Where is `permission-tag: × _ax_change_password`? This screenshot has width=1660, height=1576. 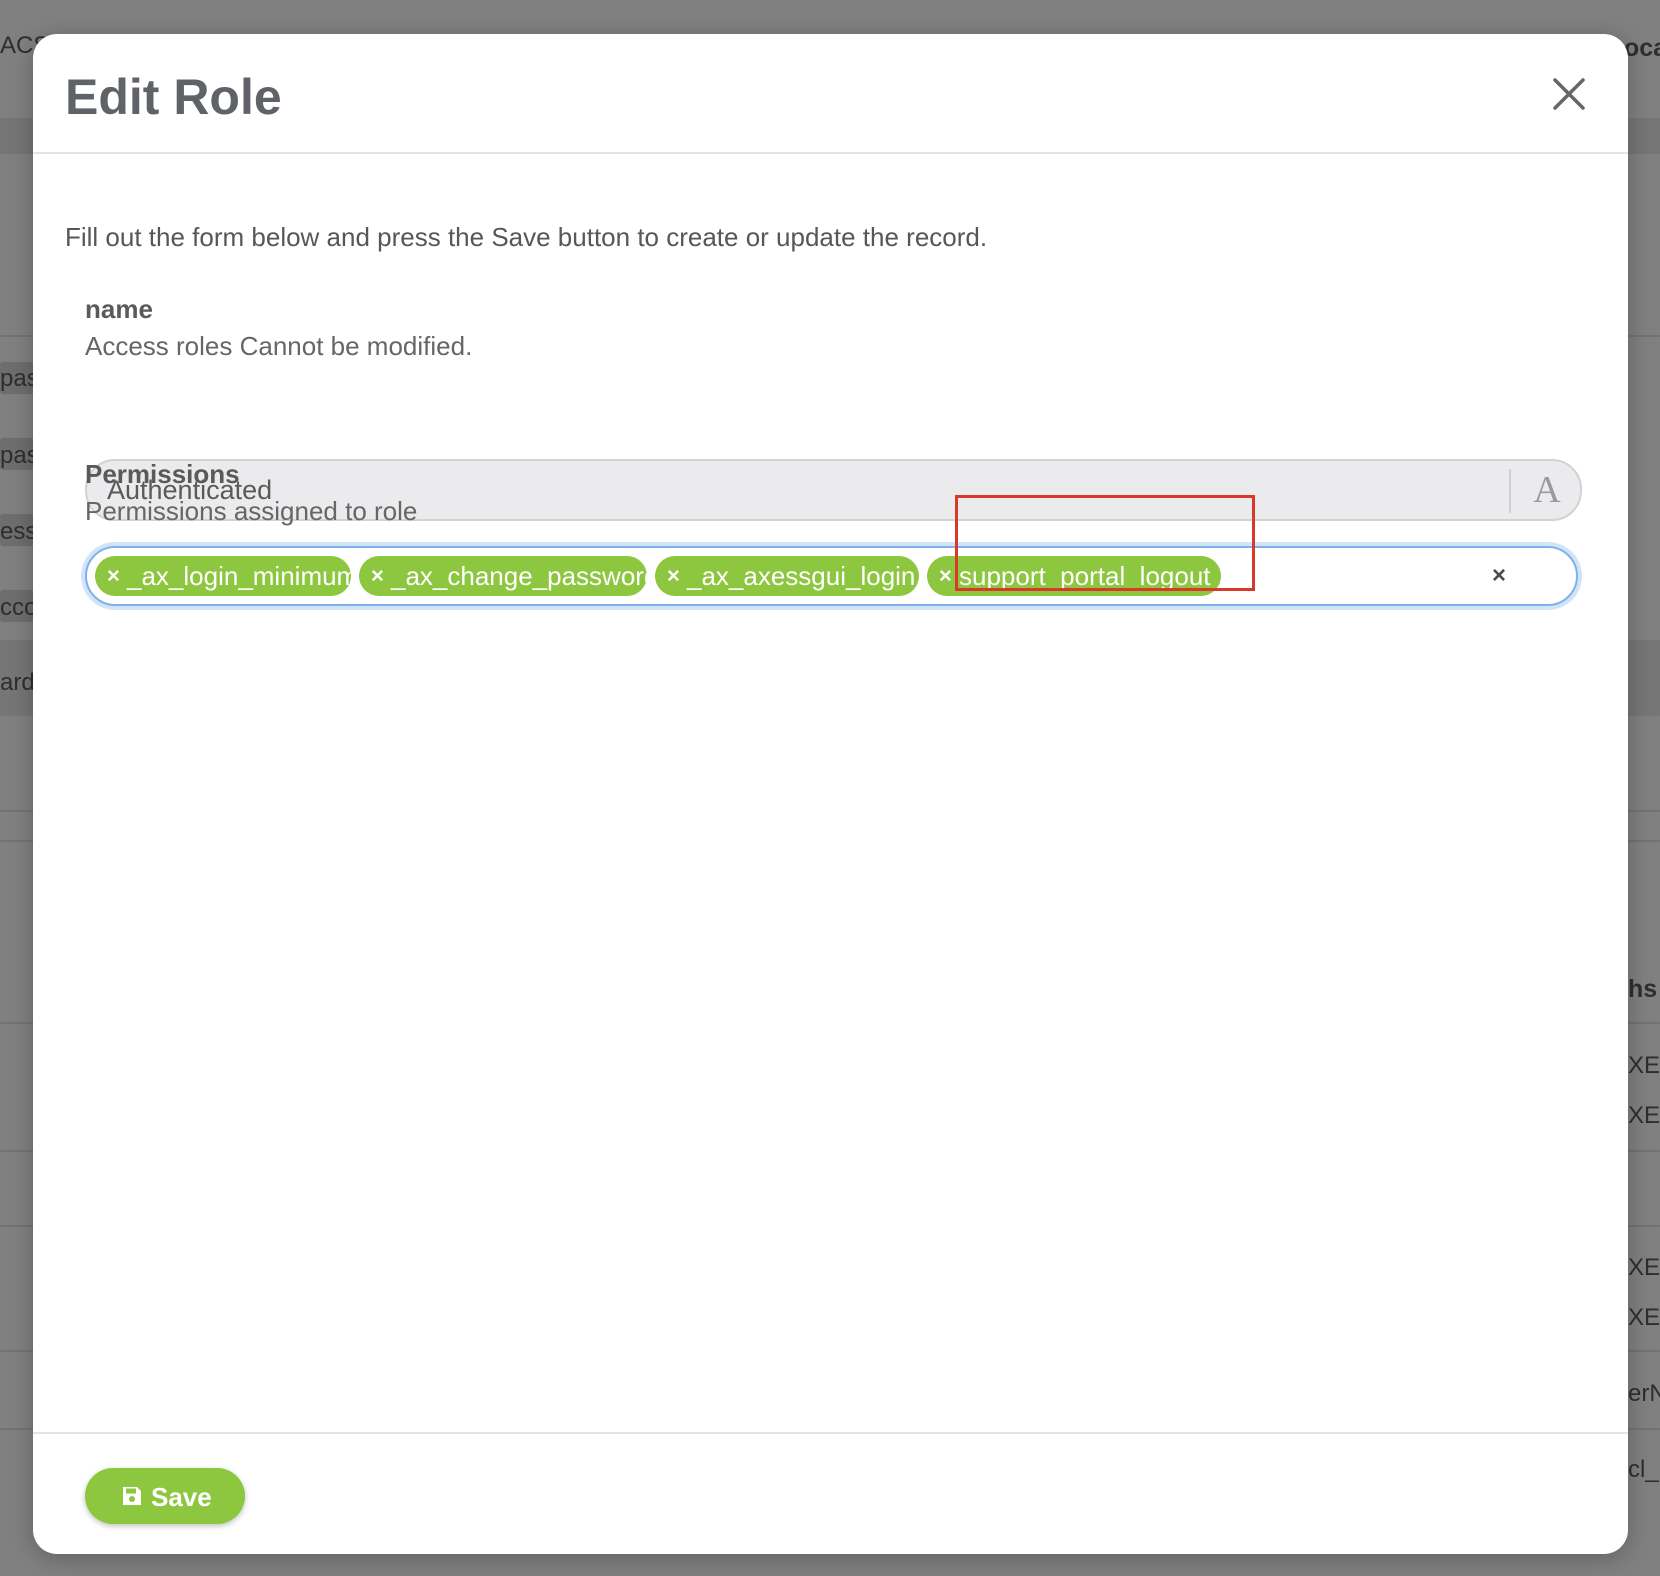
permission-tag: × _ax_change_password is located at coordinates (508, 576).